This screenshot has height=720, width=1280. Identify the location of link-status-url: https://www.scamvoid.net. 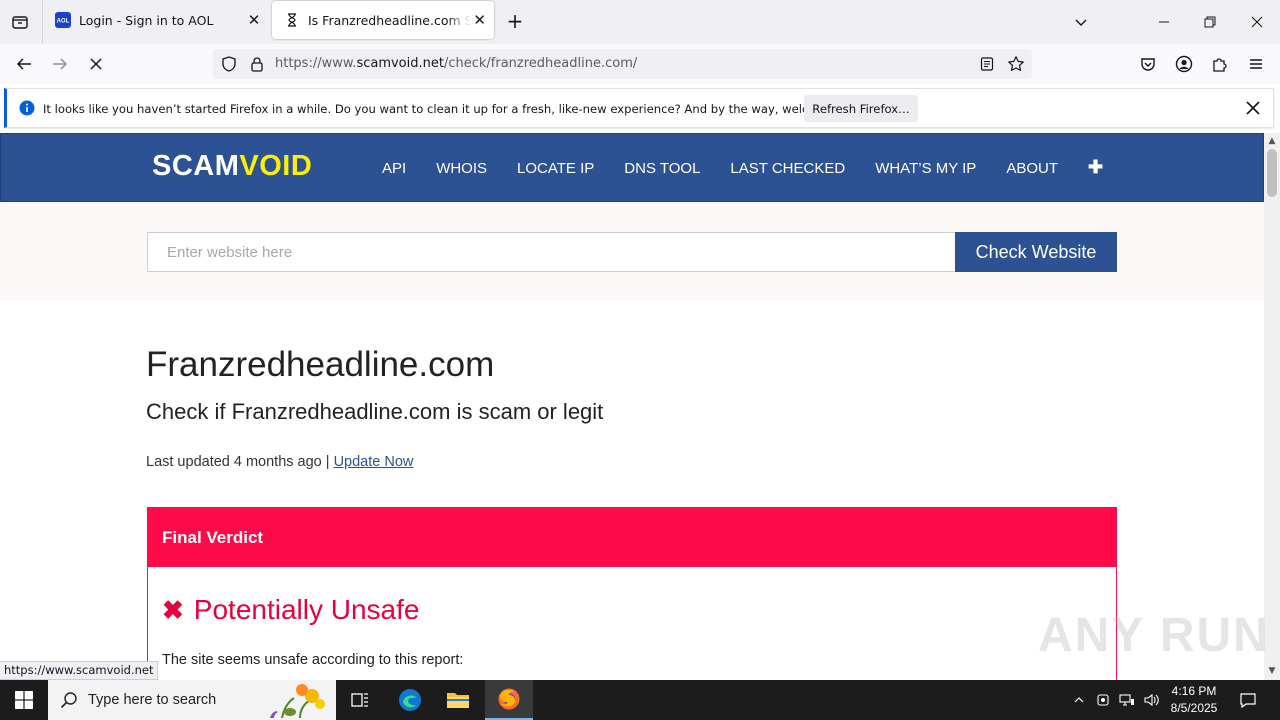
(79, 670).